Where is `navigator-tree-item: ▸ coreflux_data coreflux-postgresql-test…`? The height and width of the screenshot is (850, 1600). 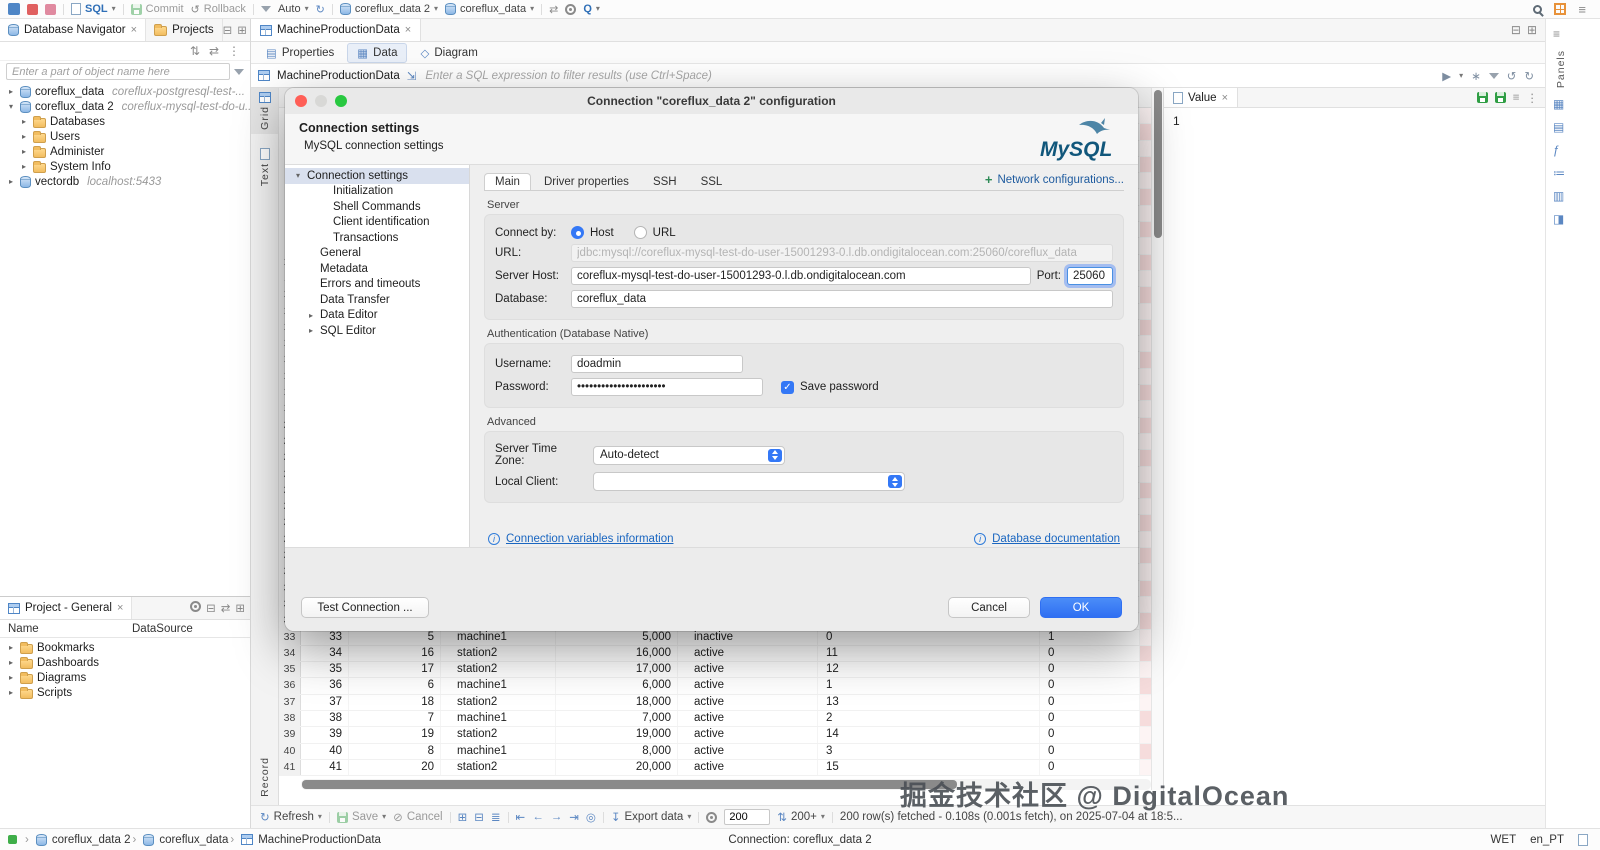 navigator-tree-item: ▸ coreflux_data coreflux-postgresql-test… is located at coordinates (125, 91).